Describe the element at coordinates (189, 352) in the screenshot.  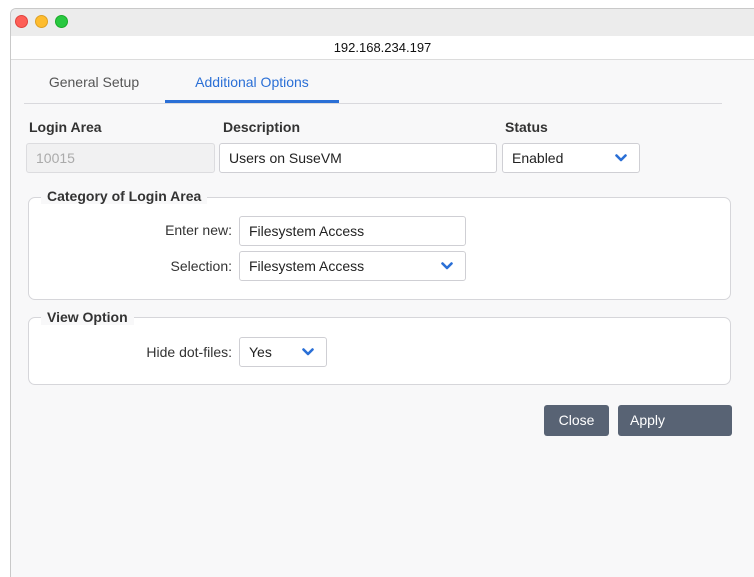
I see `hide-dotfiles-label: Hide dot-files:` at that location.